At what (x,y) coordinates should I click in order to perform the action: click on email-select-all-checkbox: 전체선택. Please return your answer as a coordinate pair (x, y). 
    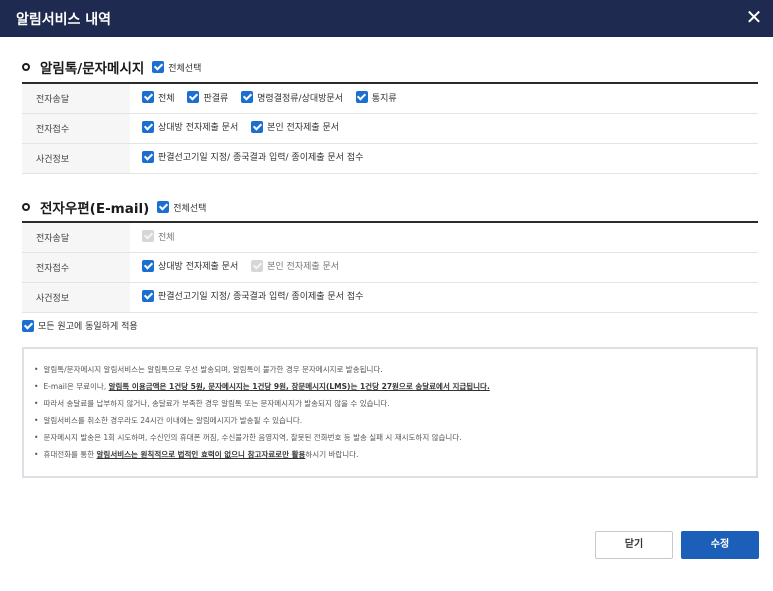
    Looking at the image, I should click on (181, 207).